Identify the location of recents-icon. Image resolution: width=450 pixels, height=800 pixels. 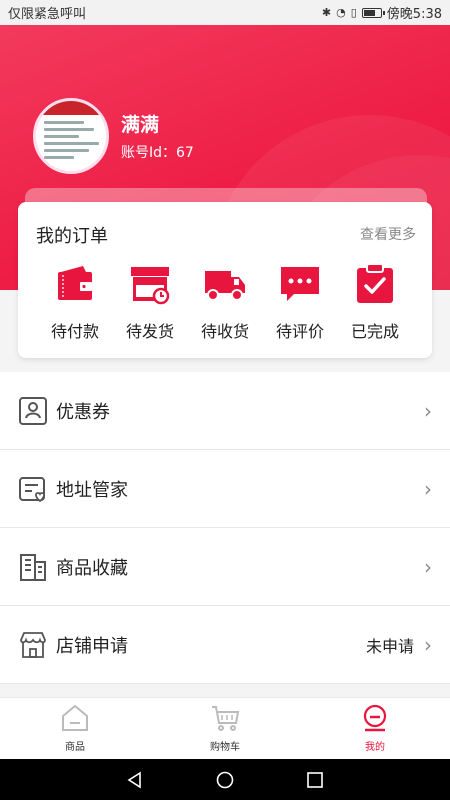
(315, 780).